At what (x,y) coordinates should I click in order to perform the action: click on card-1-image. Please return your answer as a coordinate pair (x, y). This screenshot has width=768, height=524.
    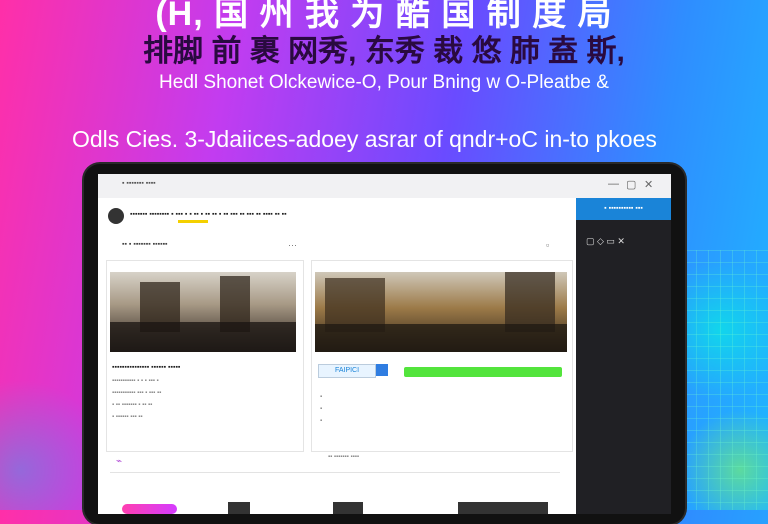
    Looking at the image, I should click on (203, 312).